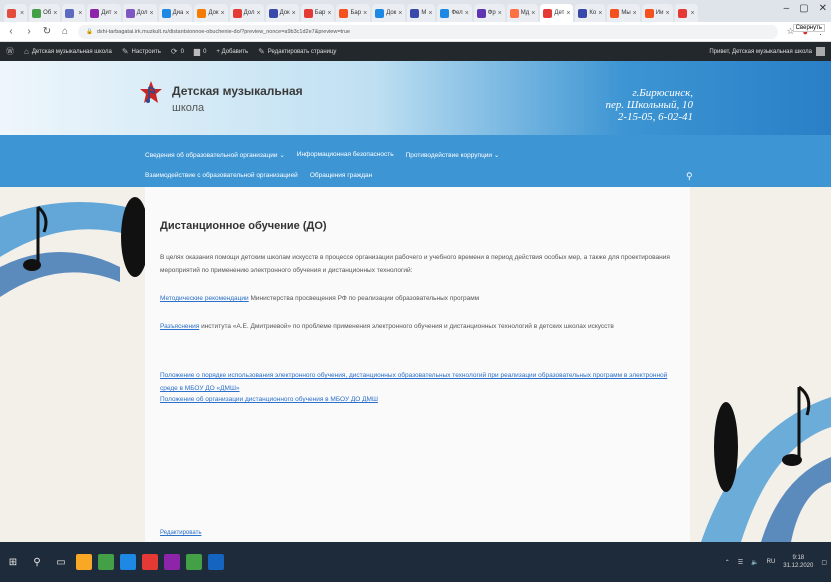  Describe the element at coordinates (623, 13) in the screenshot. I see `browser-tab: Мы ×` at that location.